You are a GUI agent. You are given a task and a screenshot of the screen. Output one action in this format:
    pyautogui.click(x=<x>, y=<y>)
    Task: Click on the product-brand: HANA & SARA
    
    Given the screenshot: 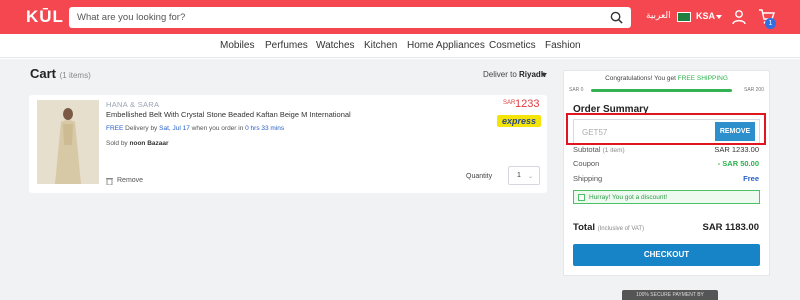 What is the action you would take?
    pyautogui.click(x=132, y=104)
    